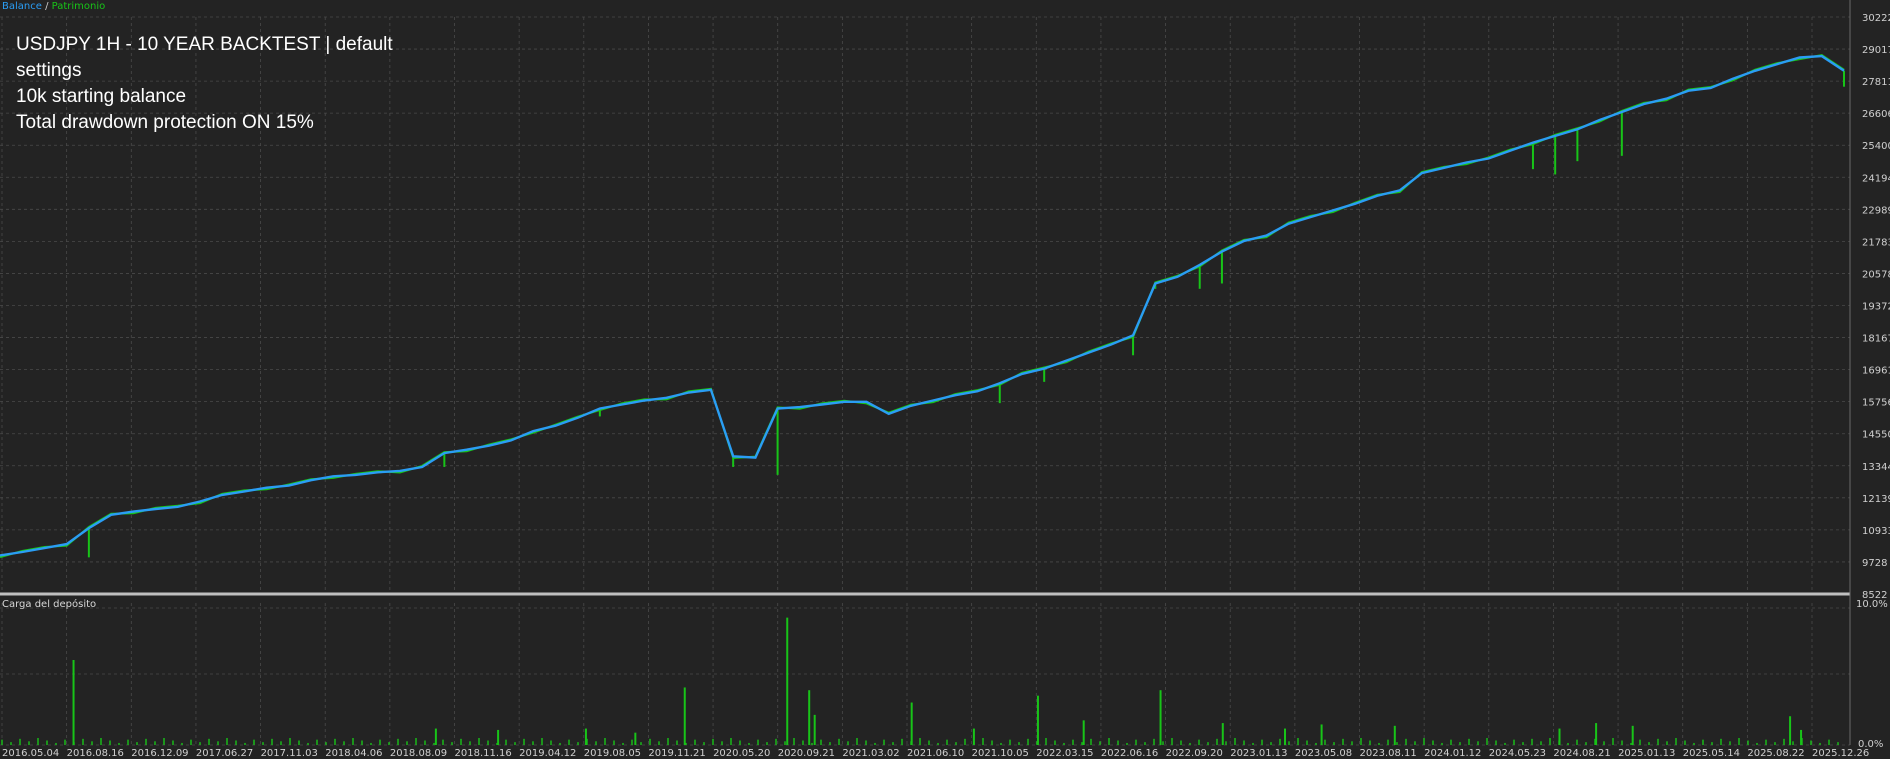 The width and height of the screenshot is (1890, 759). Describe the element at coordinates (22, 6) in the screenshot. I see `legend-balance: Balance` at that location.